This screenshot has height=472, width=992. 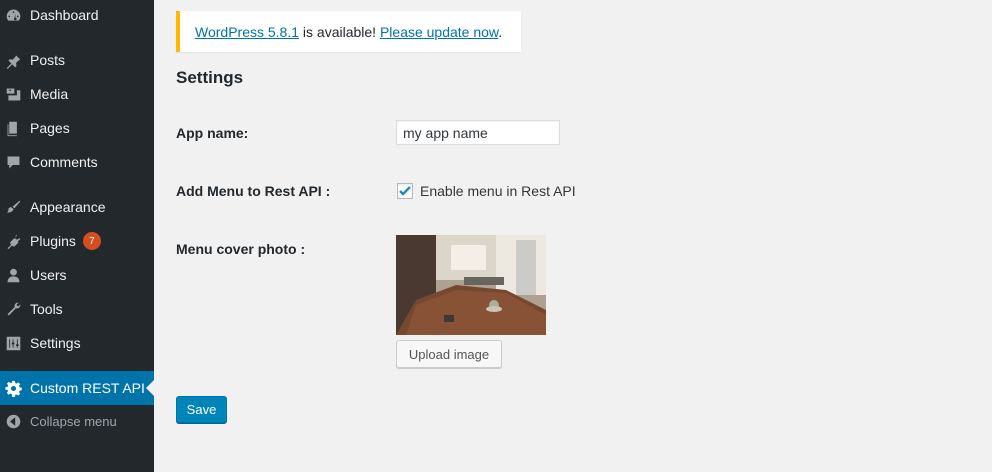 What do you see at coordinates (212, 133) in the screenshot?
I see `app-name-label: App name:` at bounding box center [212, 133].